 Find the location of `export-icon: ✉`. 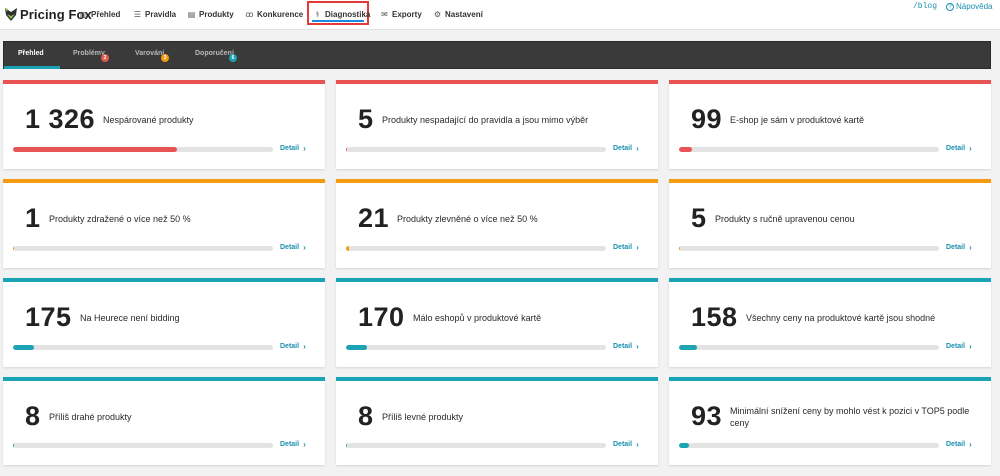

export-icon: ✉ is located at coordinates (384, 14).